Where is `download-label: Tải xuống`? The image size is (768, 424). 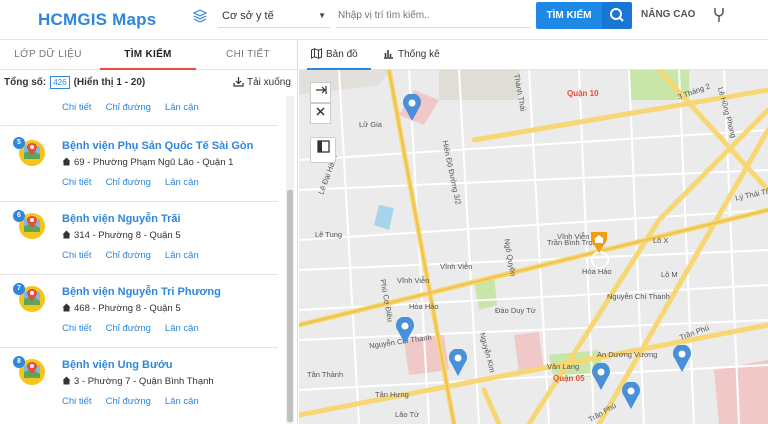 download-label: Tải xuống is located at coordinates (269, 82).